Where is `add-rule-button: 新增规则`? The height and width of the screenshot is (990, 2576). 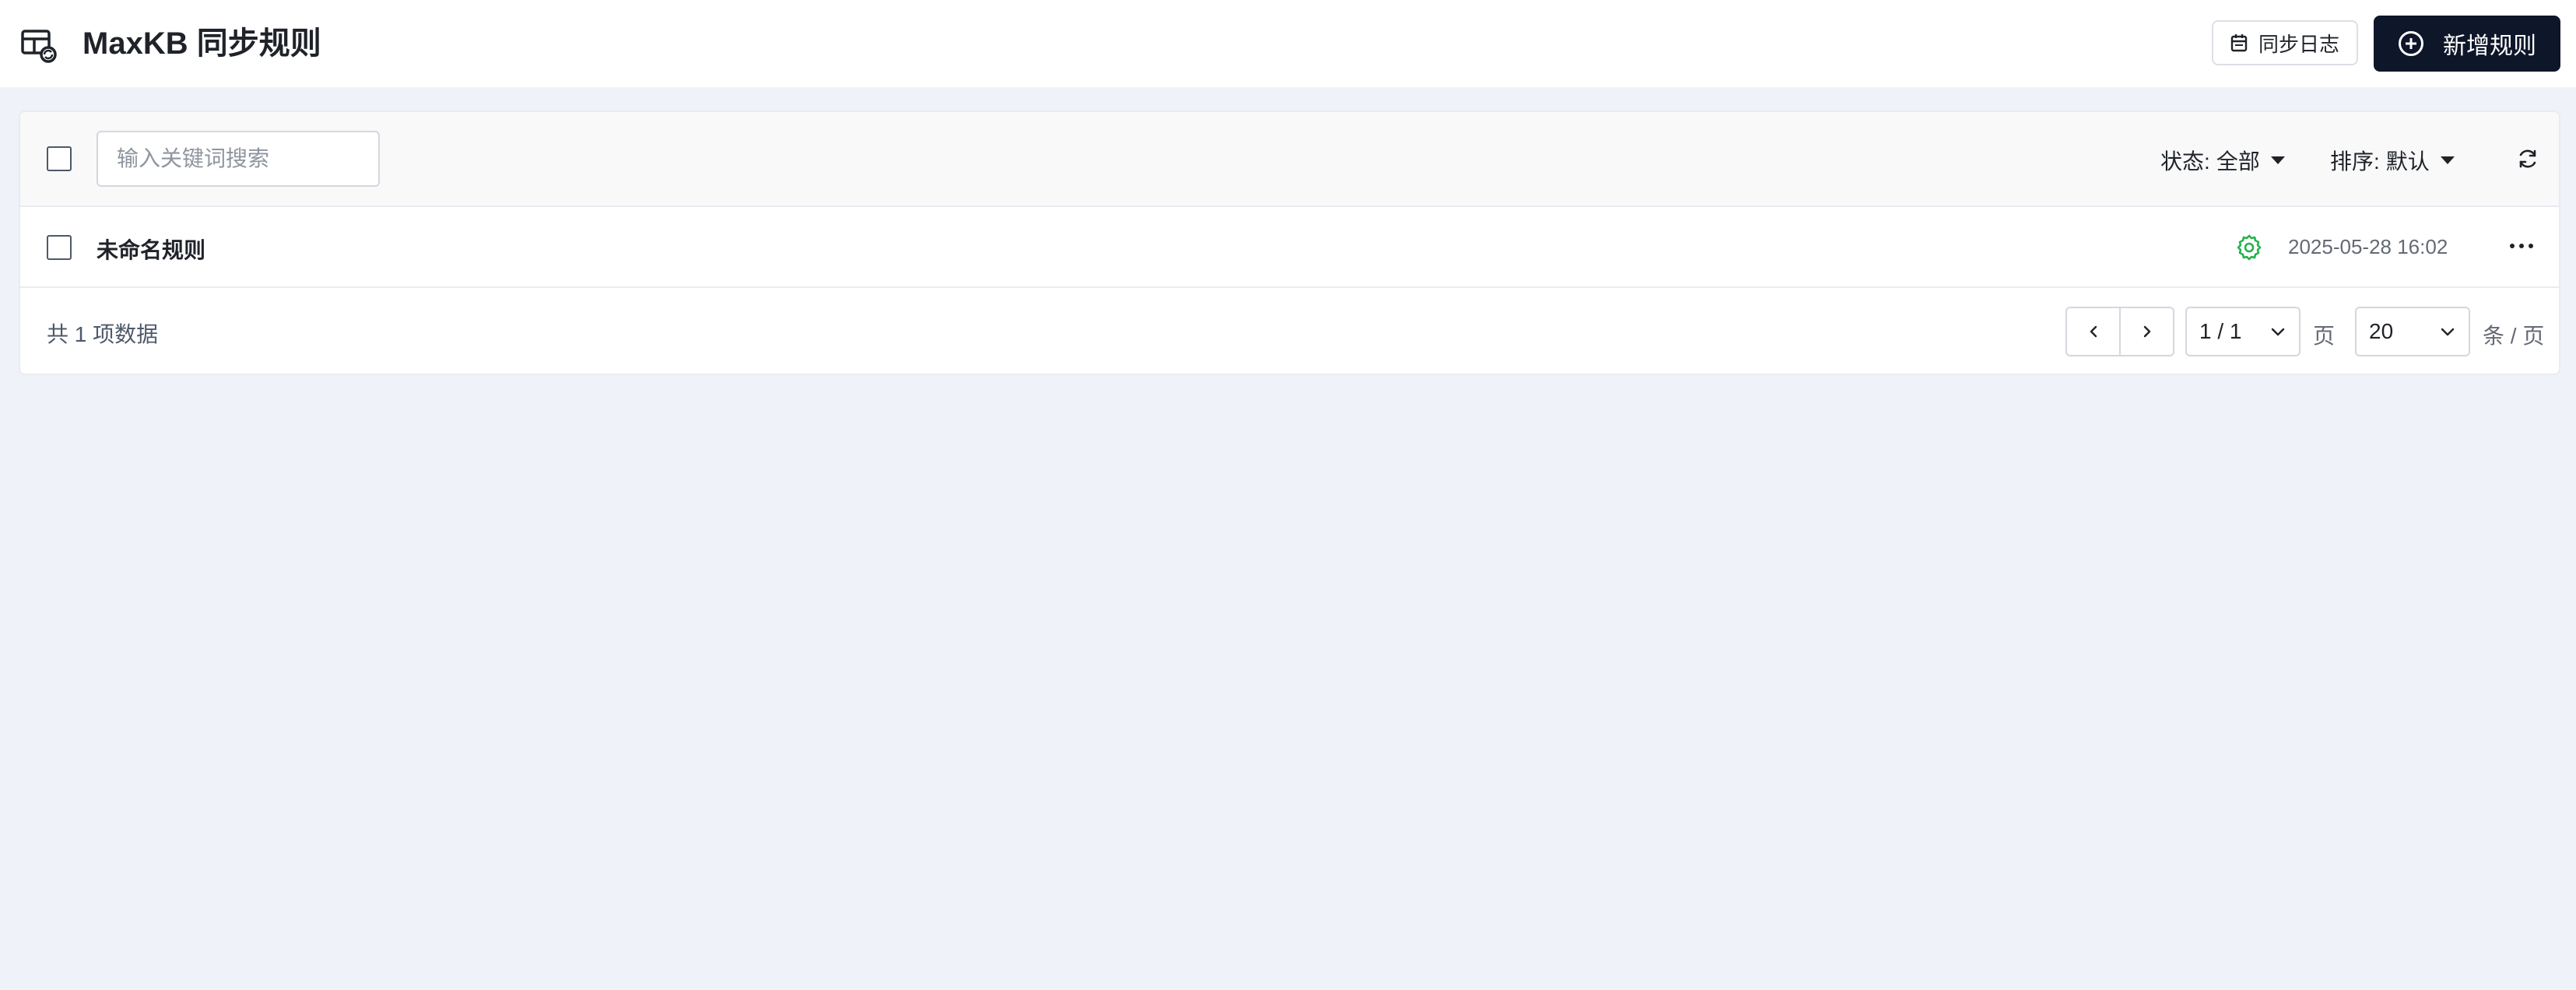
add-rule-button: 新增规则 is located at coordinates (2467, 44).